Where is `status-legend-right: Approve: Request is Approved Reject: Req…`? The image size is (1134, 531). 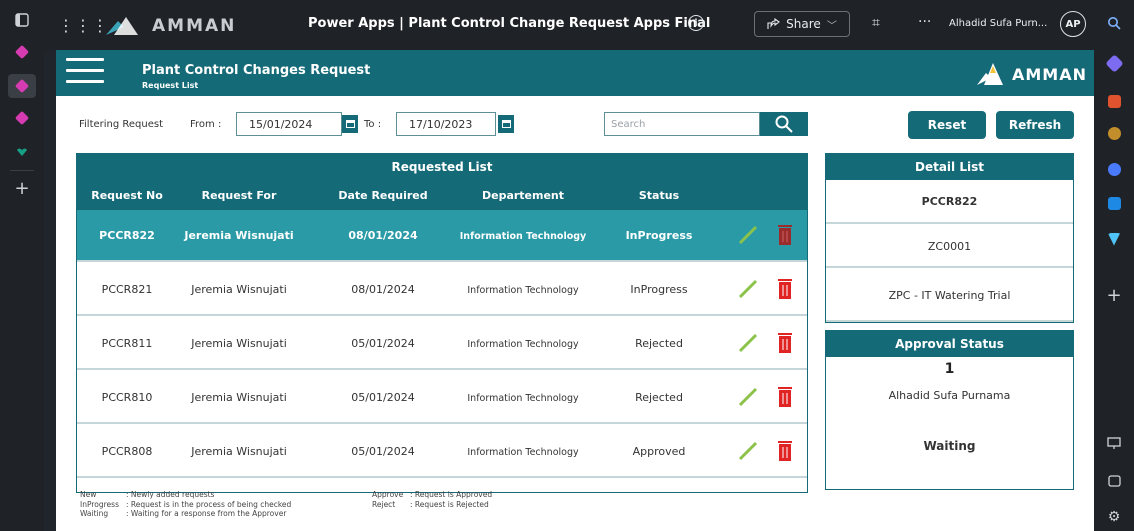
status-legend-right: Approve: Request is Approved Reject: Req… is located at coordinates (432, 499).